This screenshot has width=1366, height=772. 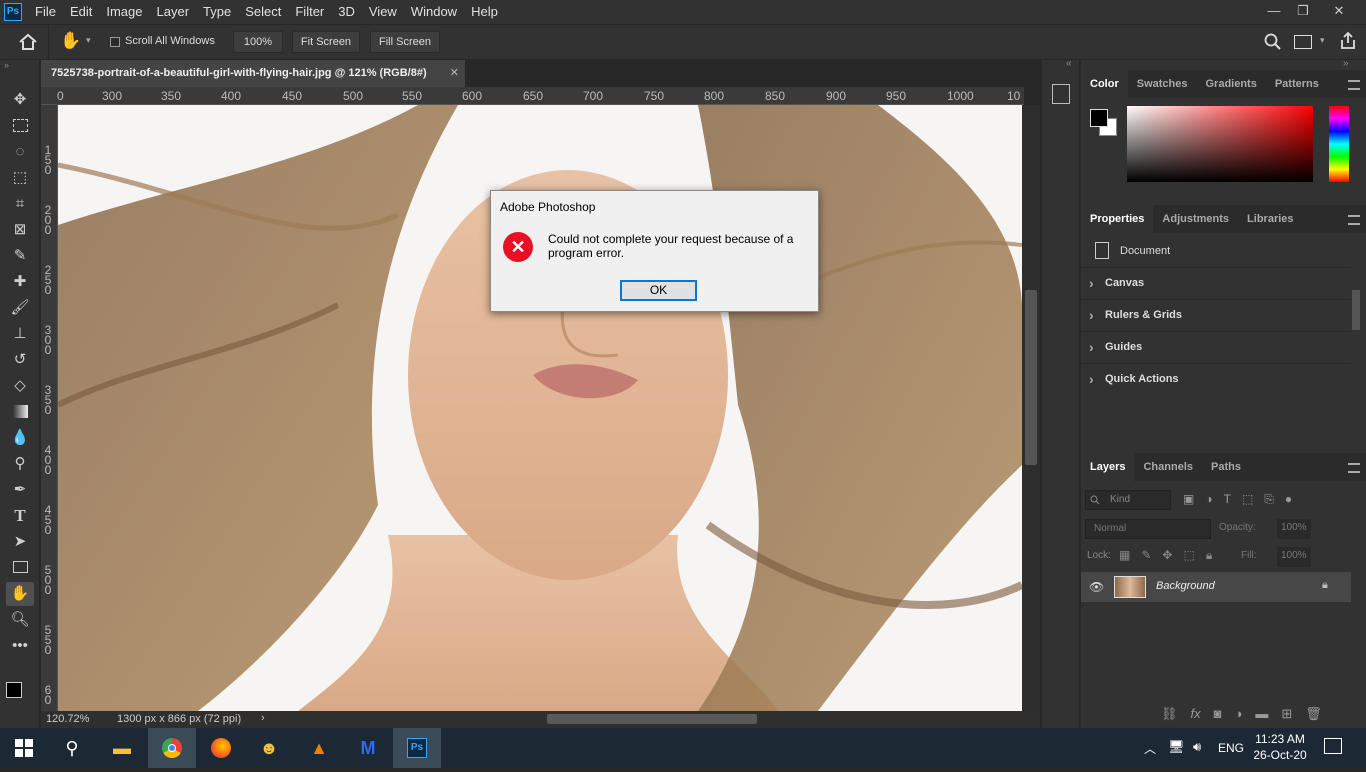 I want to click on menu-type: Type, so click(x=217, y=12).